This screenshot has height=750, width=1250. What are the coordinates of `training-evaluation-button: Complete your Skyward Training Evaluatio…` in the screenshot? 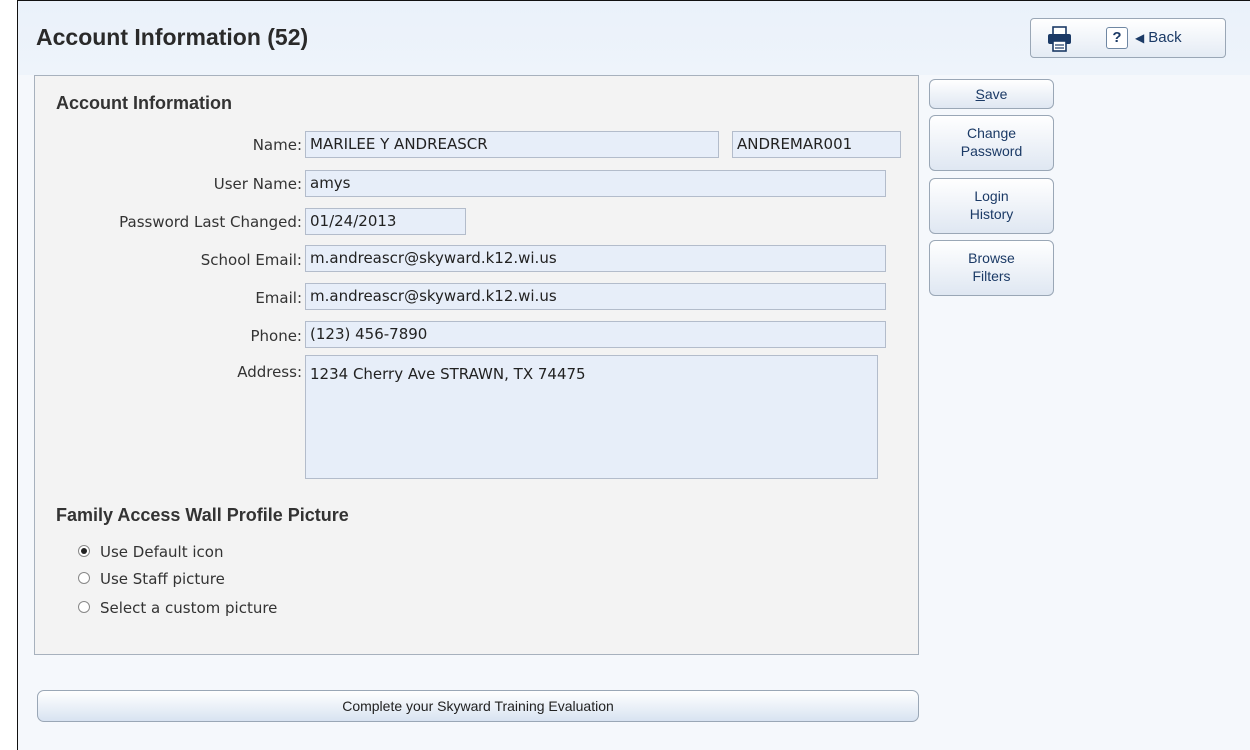 It's located at (478, 706).